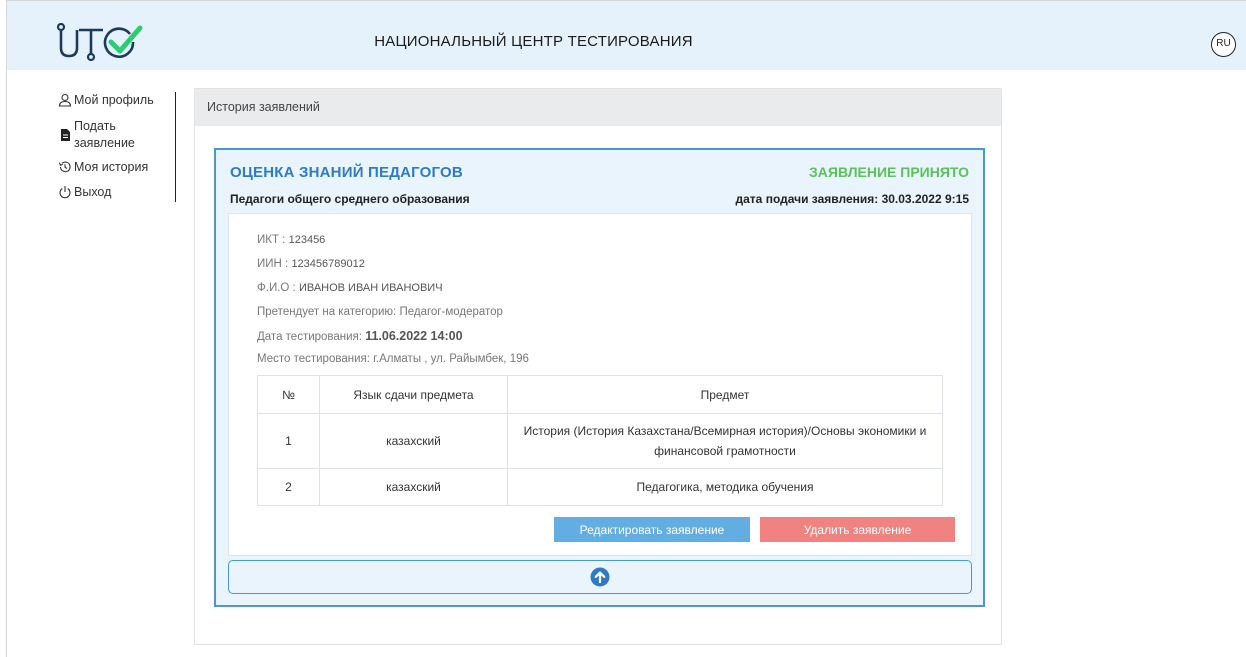  I want to click on edit-application-button: Редактировать заявление, so click(652, 529).